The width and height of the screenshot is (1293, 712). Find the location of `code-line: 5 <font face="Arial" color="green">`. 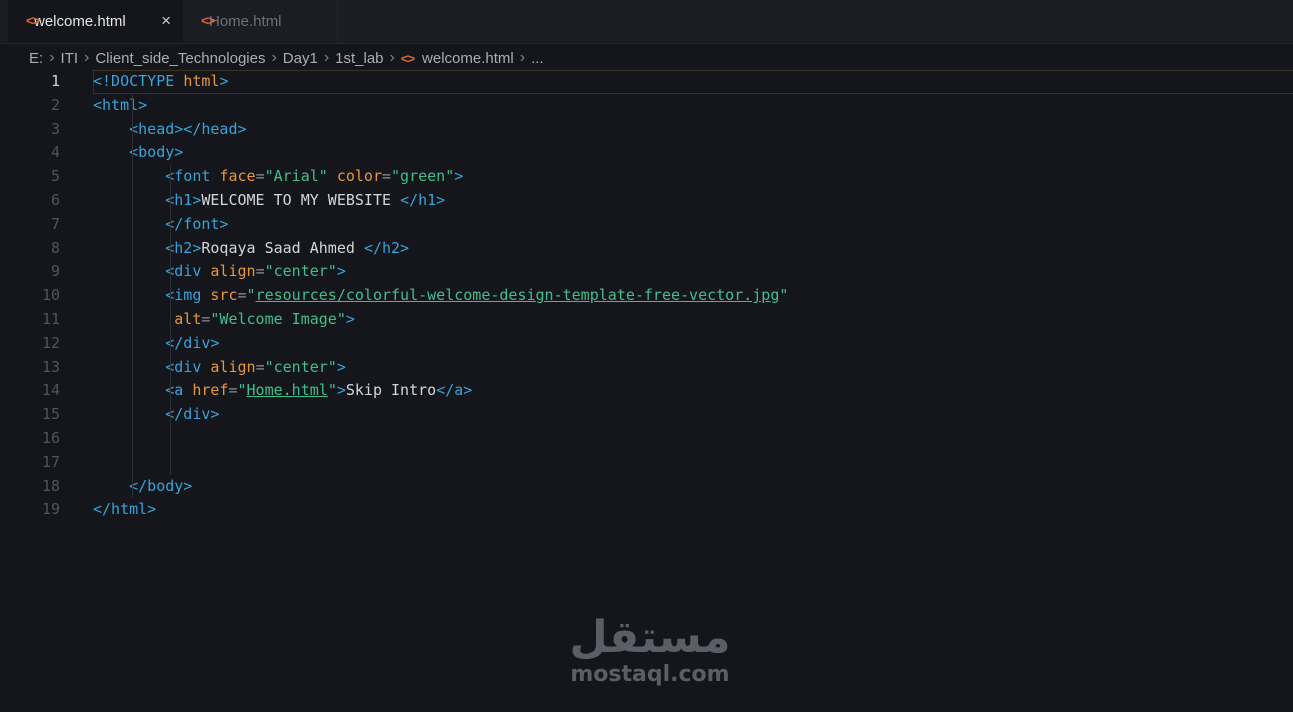

code-line: 5 <font face="Arial" color="green"> is located at coordinates (646, 177).